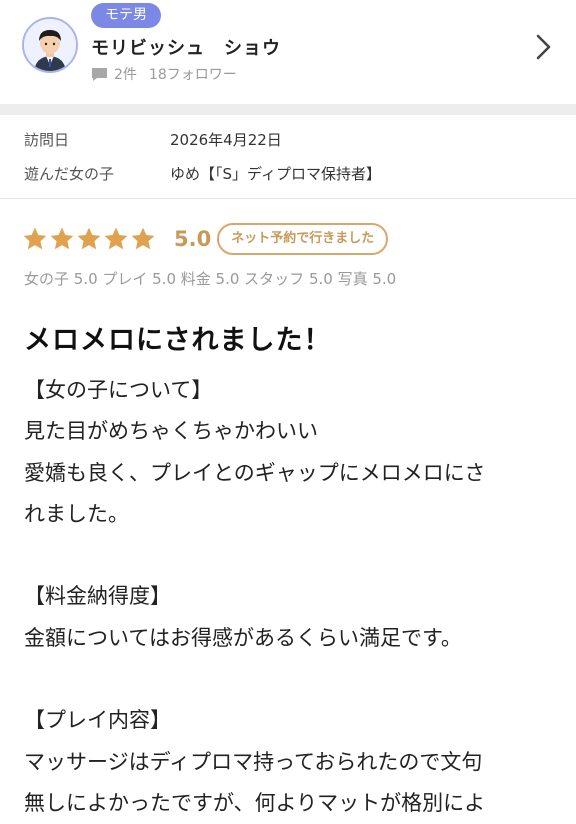 The width and height of the screenshot is (576, 824). What do you see at coordinates (255, 802) in the screenshot?
I see `review-line: 無しによかったですが、何よりマットが格別によ` at bounding box center [255, 802].